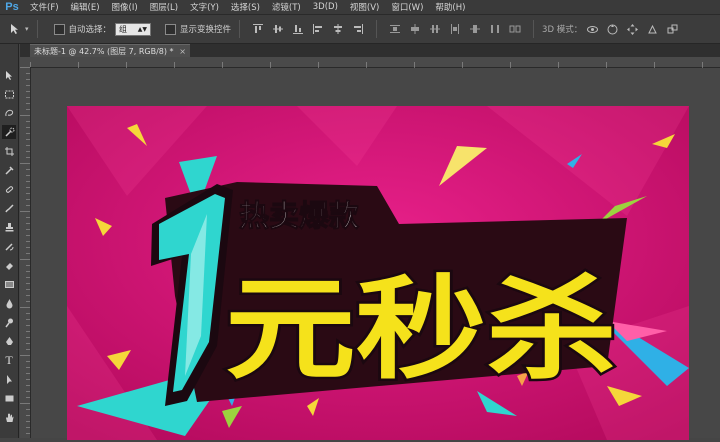  I want to click on menu-image: 图像(I), so click(125, 7).